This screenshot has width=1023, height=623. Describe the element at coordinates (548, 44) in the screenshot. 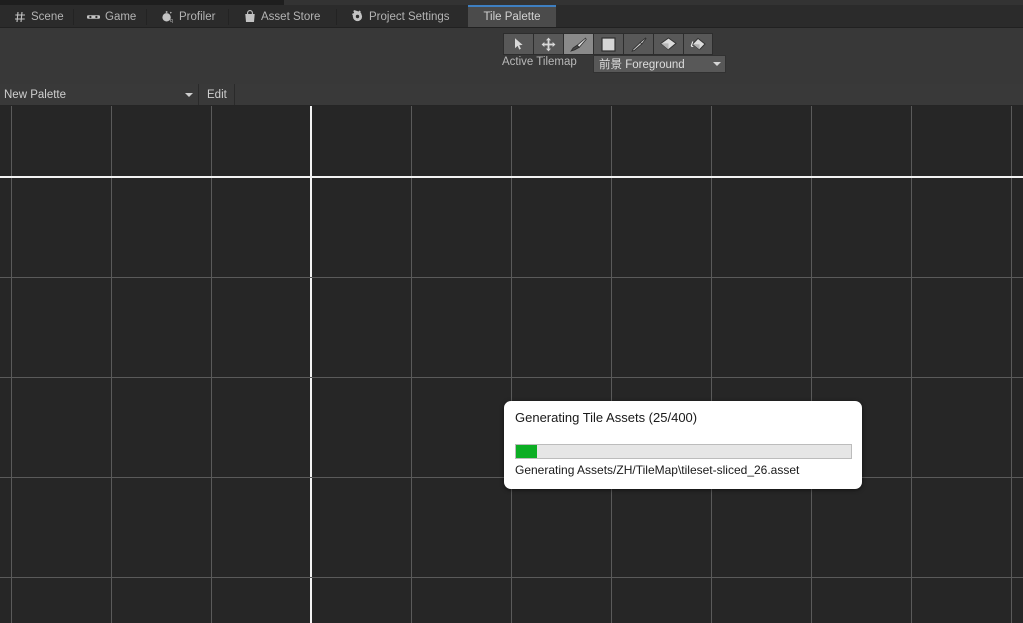

I see `move-tool-button` at that location.